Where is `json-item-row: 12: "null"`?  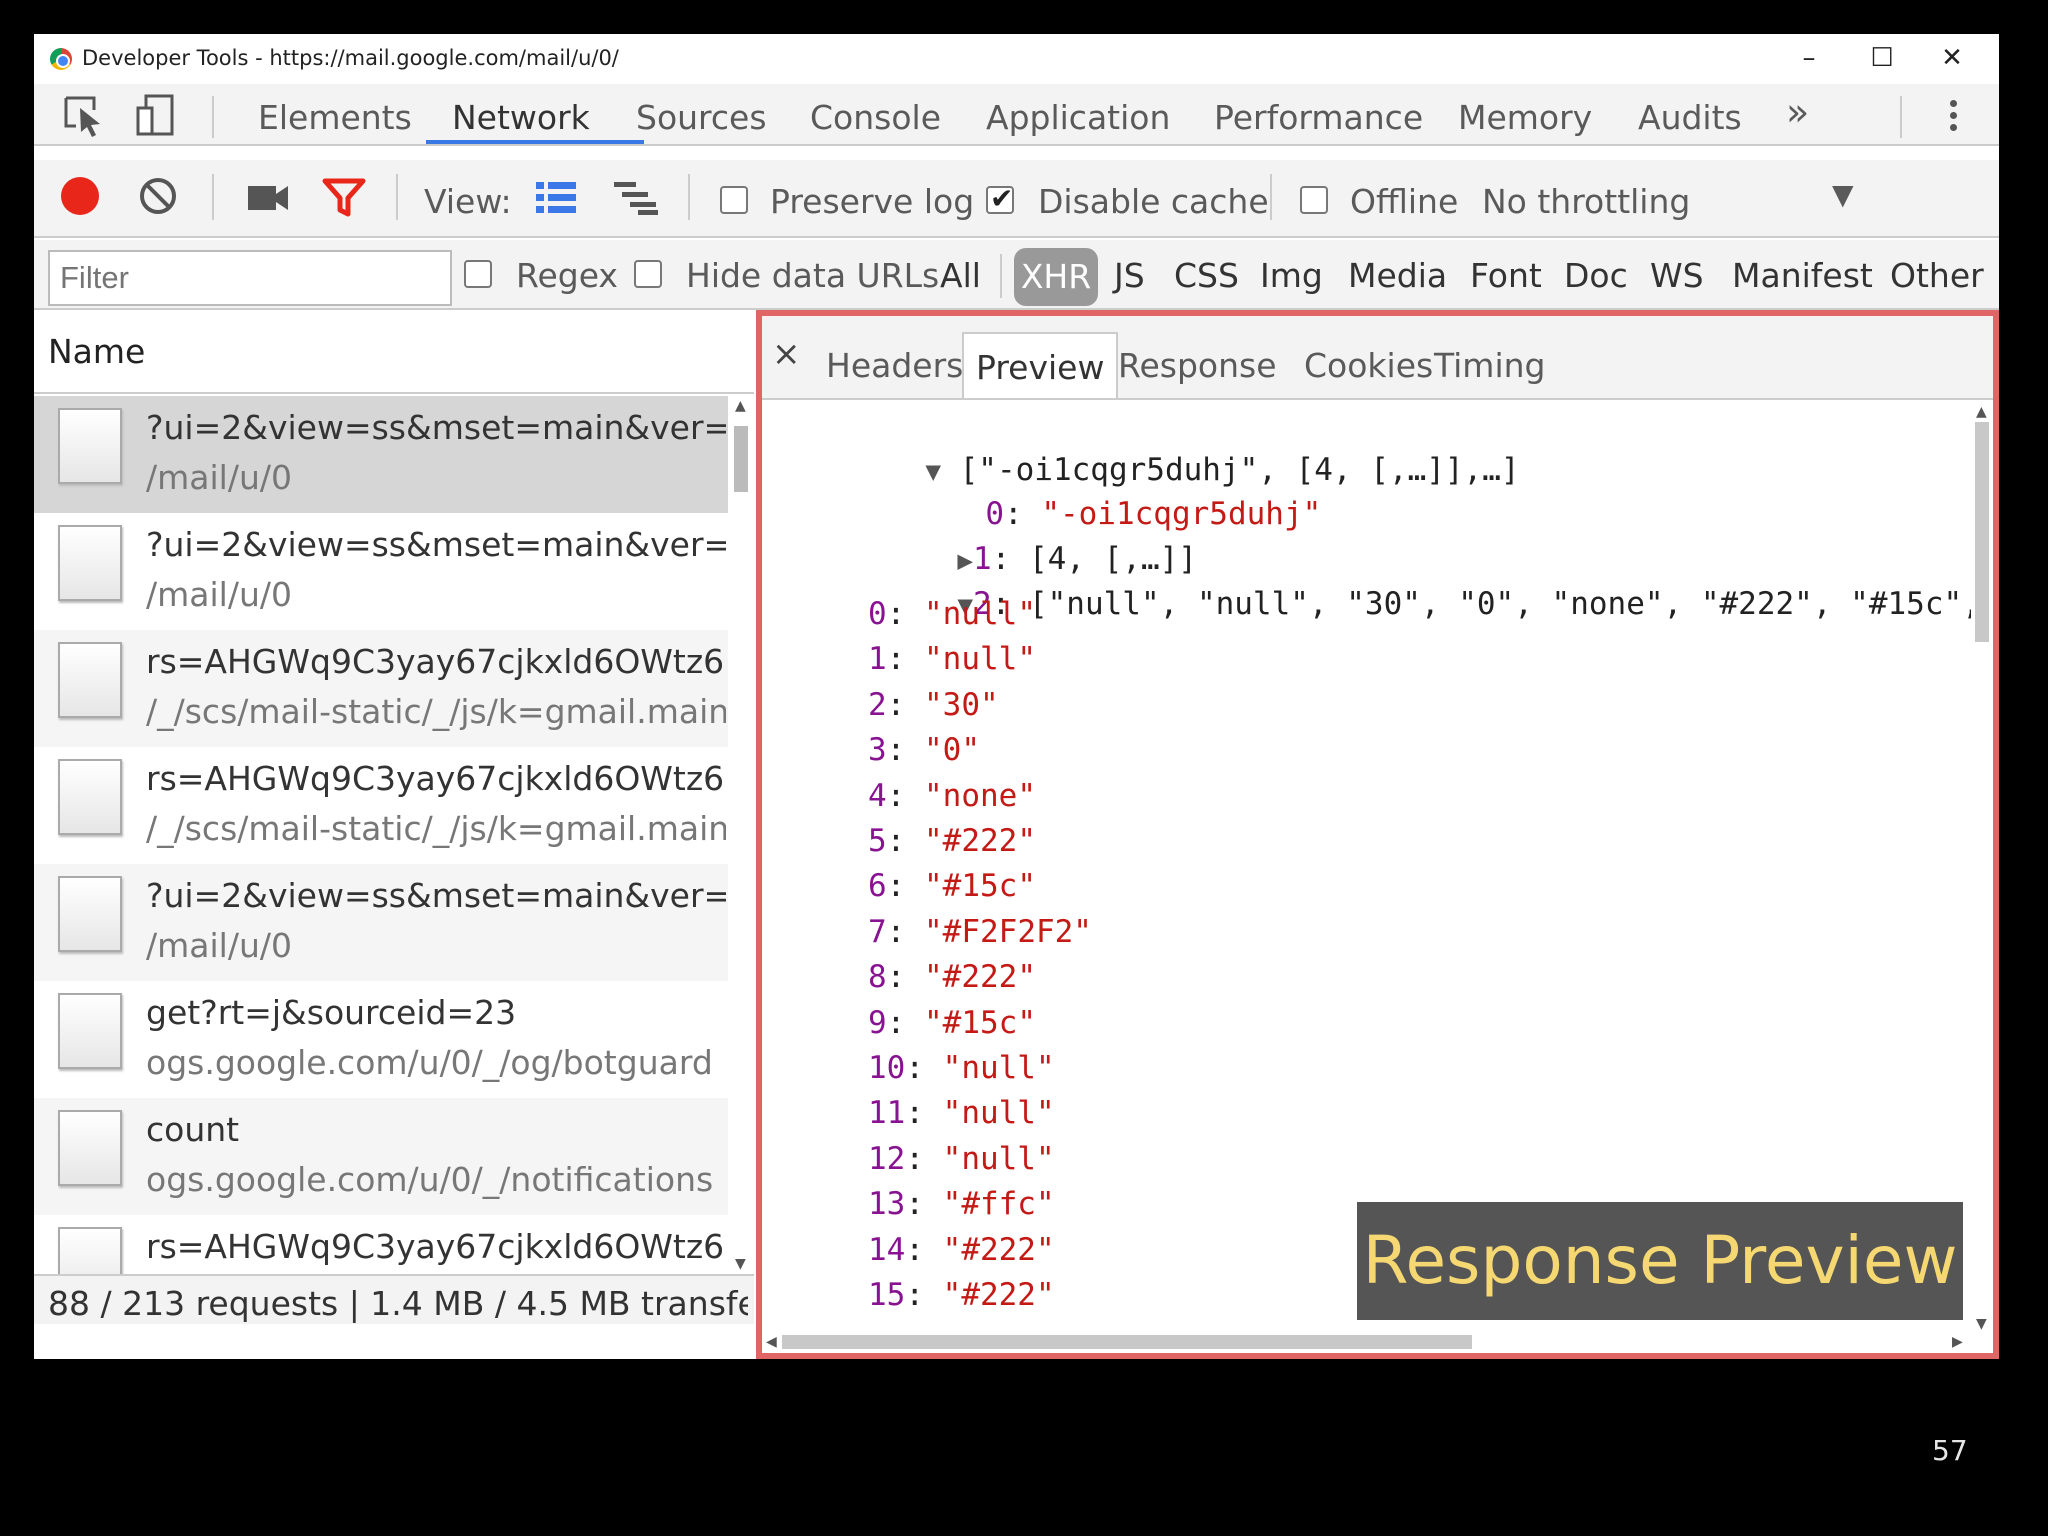 json-item-row: 12: "null" is located at coordinates (961, 1158).